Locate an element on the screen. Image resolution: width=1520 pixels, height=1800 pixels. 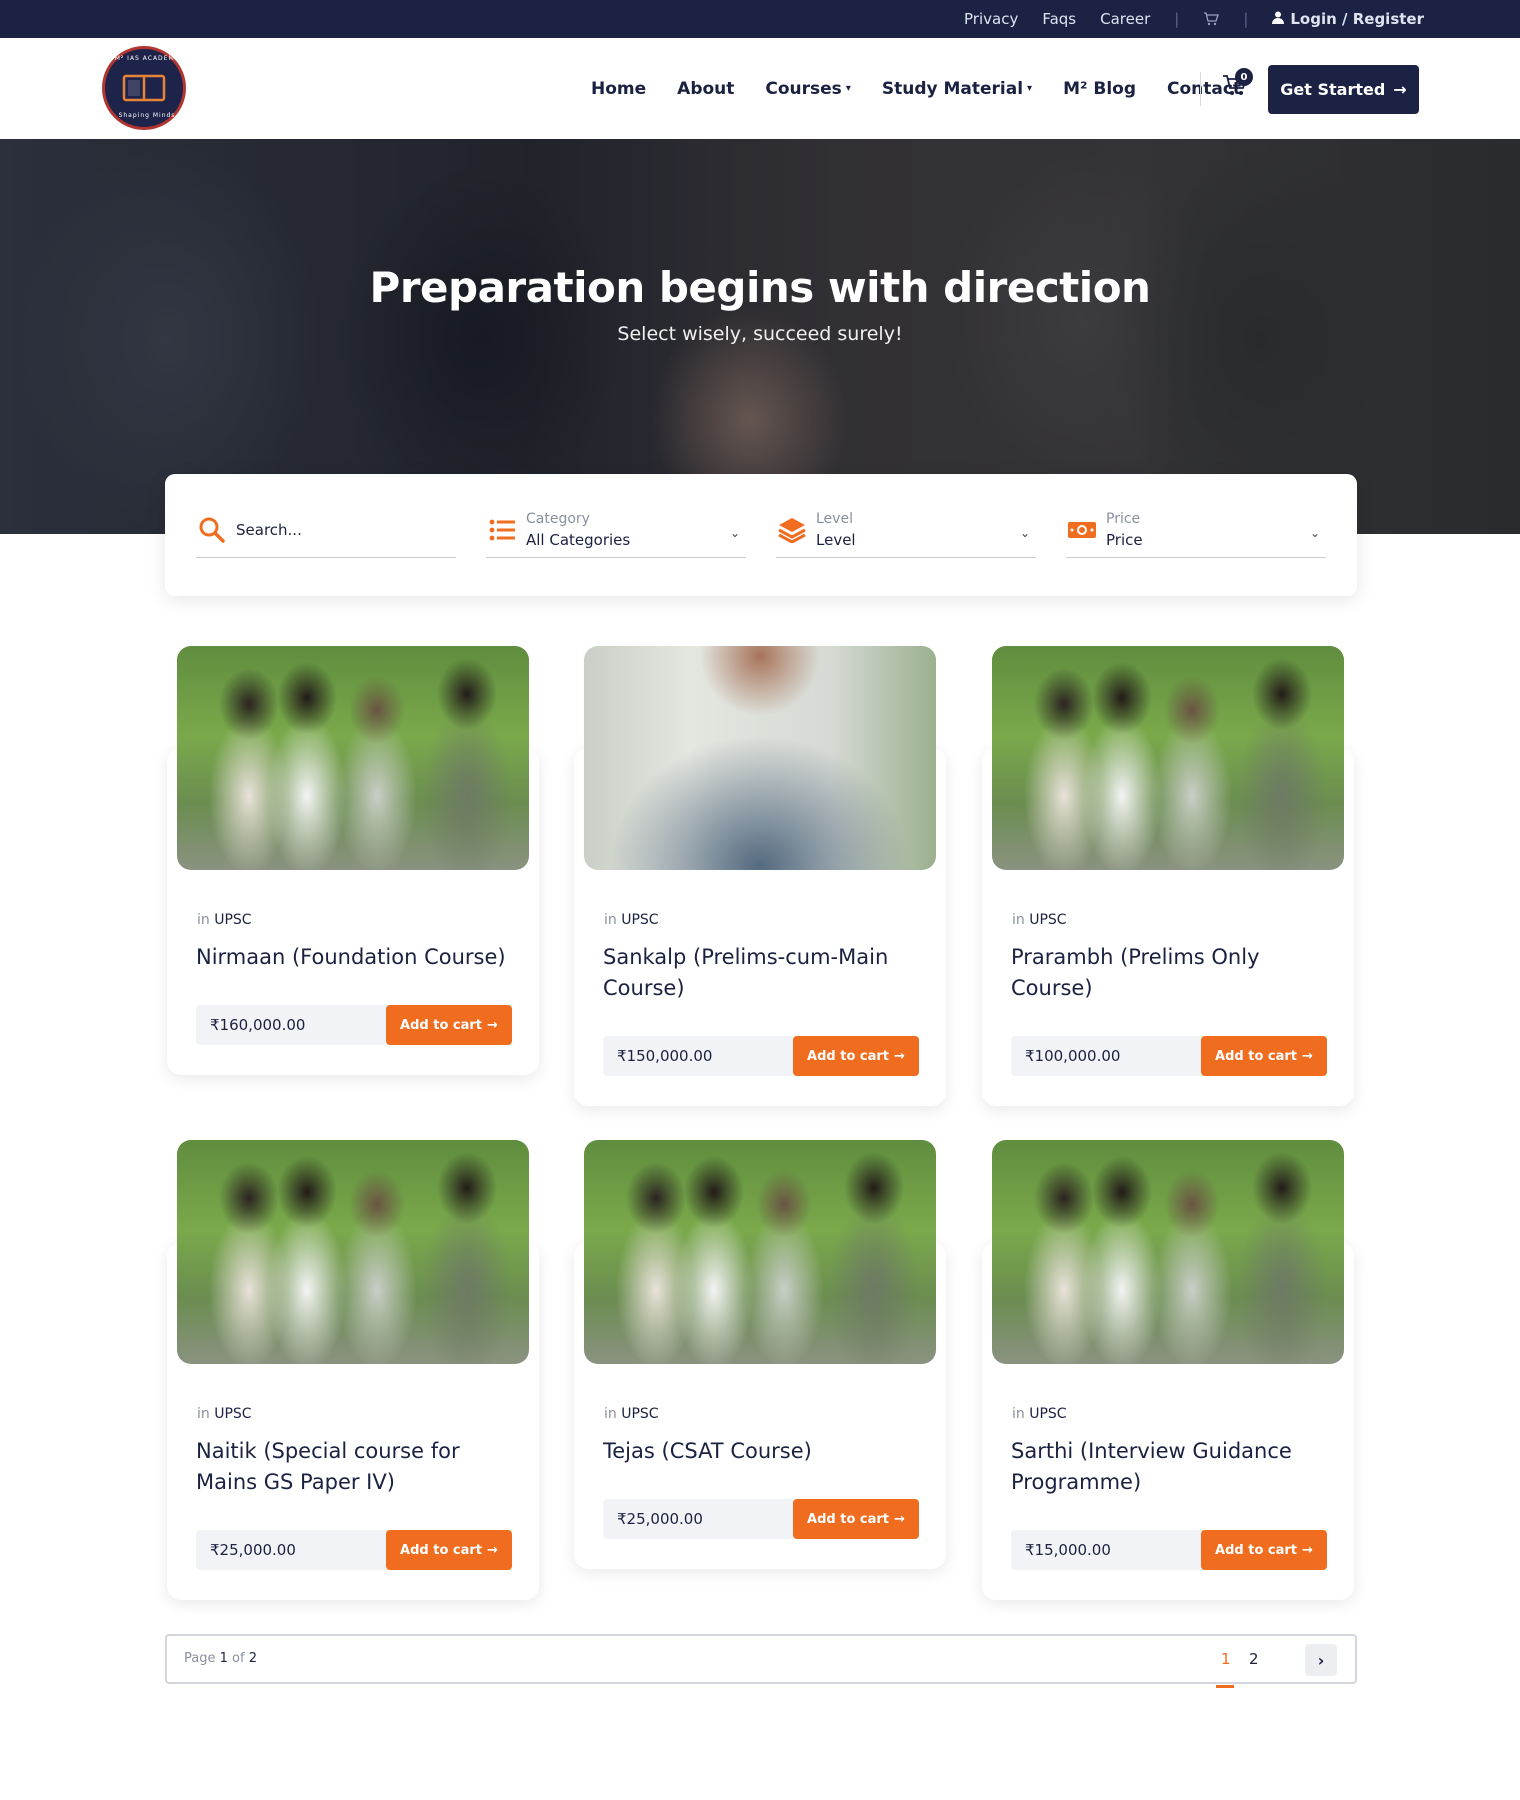
hero-subtitle: Select wisely, succeed surely! is located at coordinates (760, 334).